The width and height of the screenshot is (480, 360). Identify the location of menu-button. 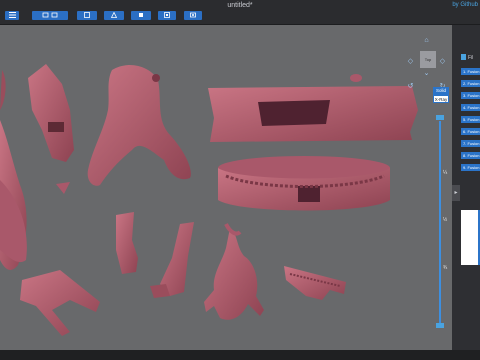
(12, 15).